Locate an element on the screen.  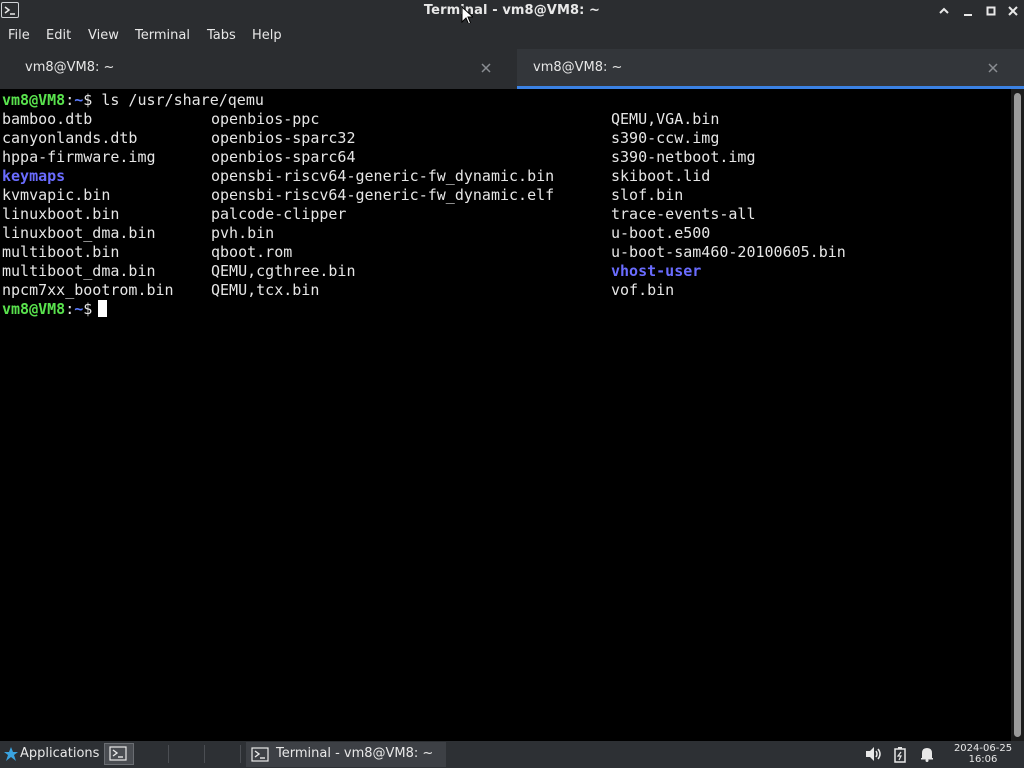
tab-bar: vm8@VM8: ~ vm8@VM8: ~ is located at coordinates (512, 69).